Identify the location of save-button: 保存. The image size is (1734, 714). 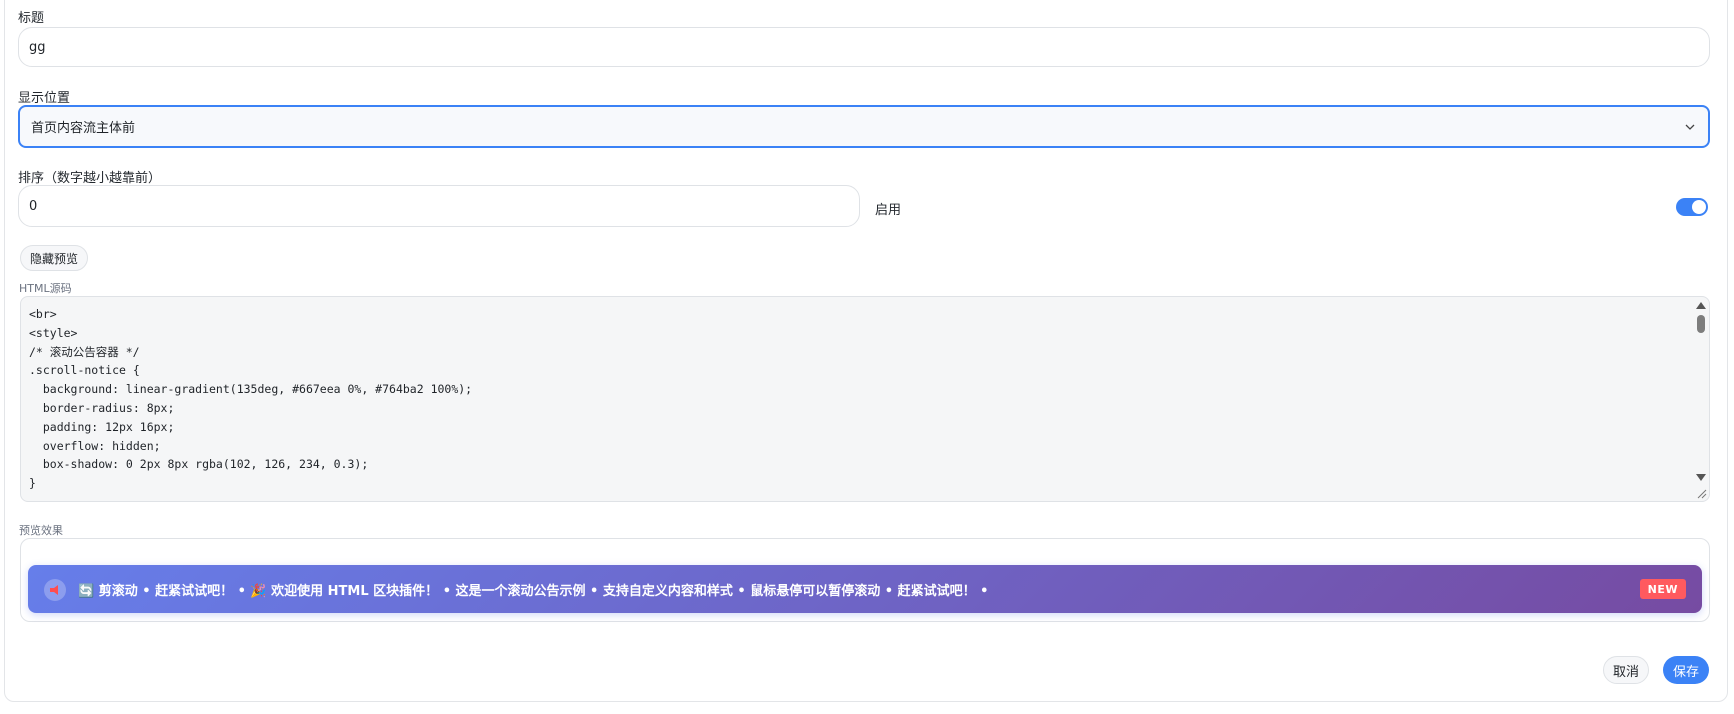
(1686, 670).